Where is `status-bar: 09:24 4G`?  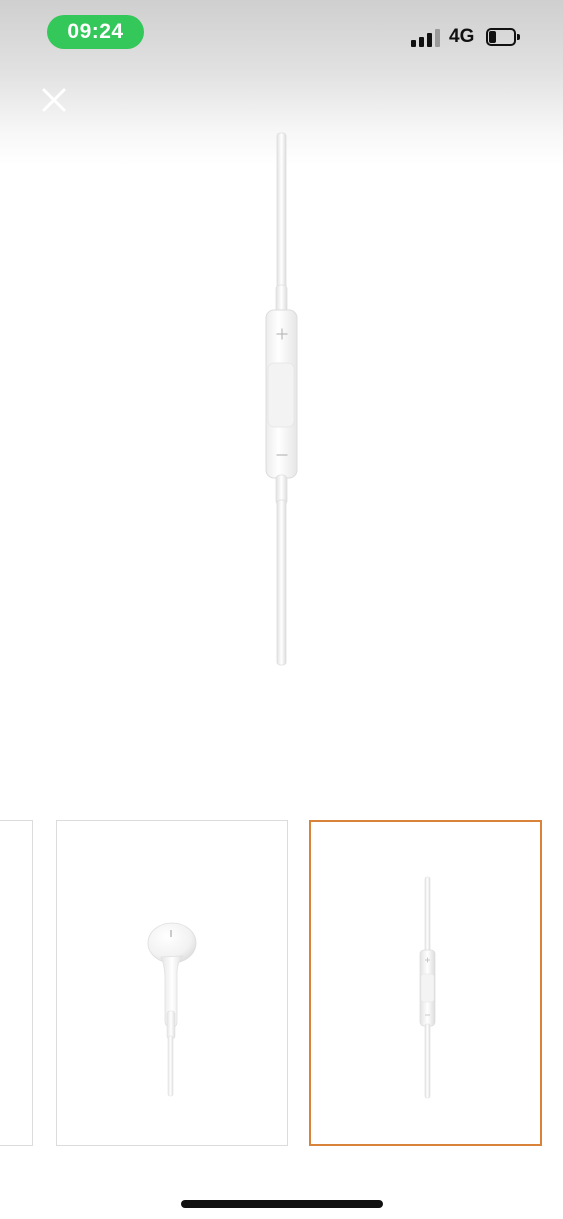 status-bar: 09:24 4G is located at coordinates (281, 35).